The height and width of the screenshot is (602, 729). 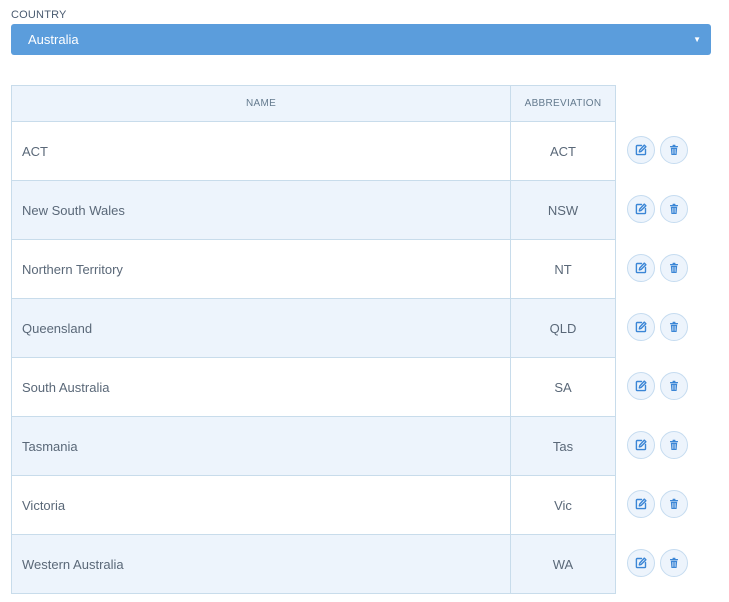 I want to click on state-name-cell: South Australia, so click(x=261, y=387).